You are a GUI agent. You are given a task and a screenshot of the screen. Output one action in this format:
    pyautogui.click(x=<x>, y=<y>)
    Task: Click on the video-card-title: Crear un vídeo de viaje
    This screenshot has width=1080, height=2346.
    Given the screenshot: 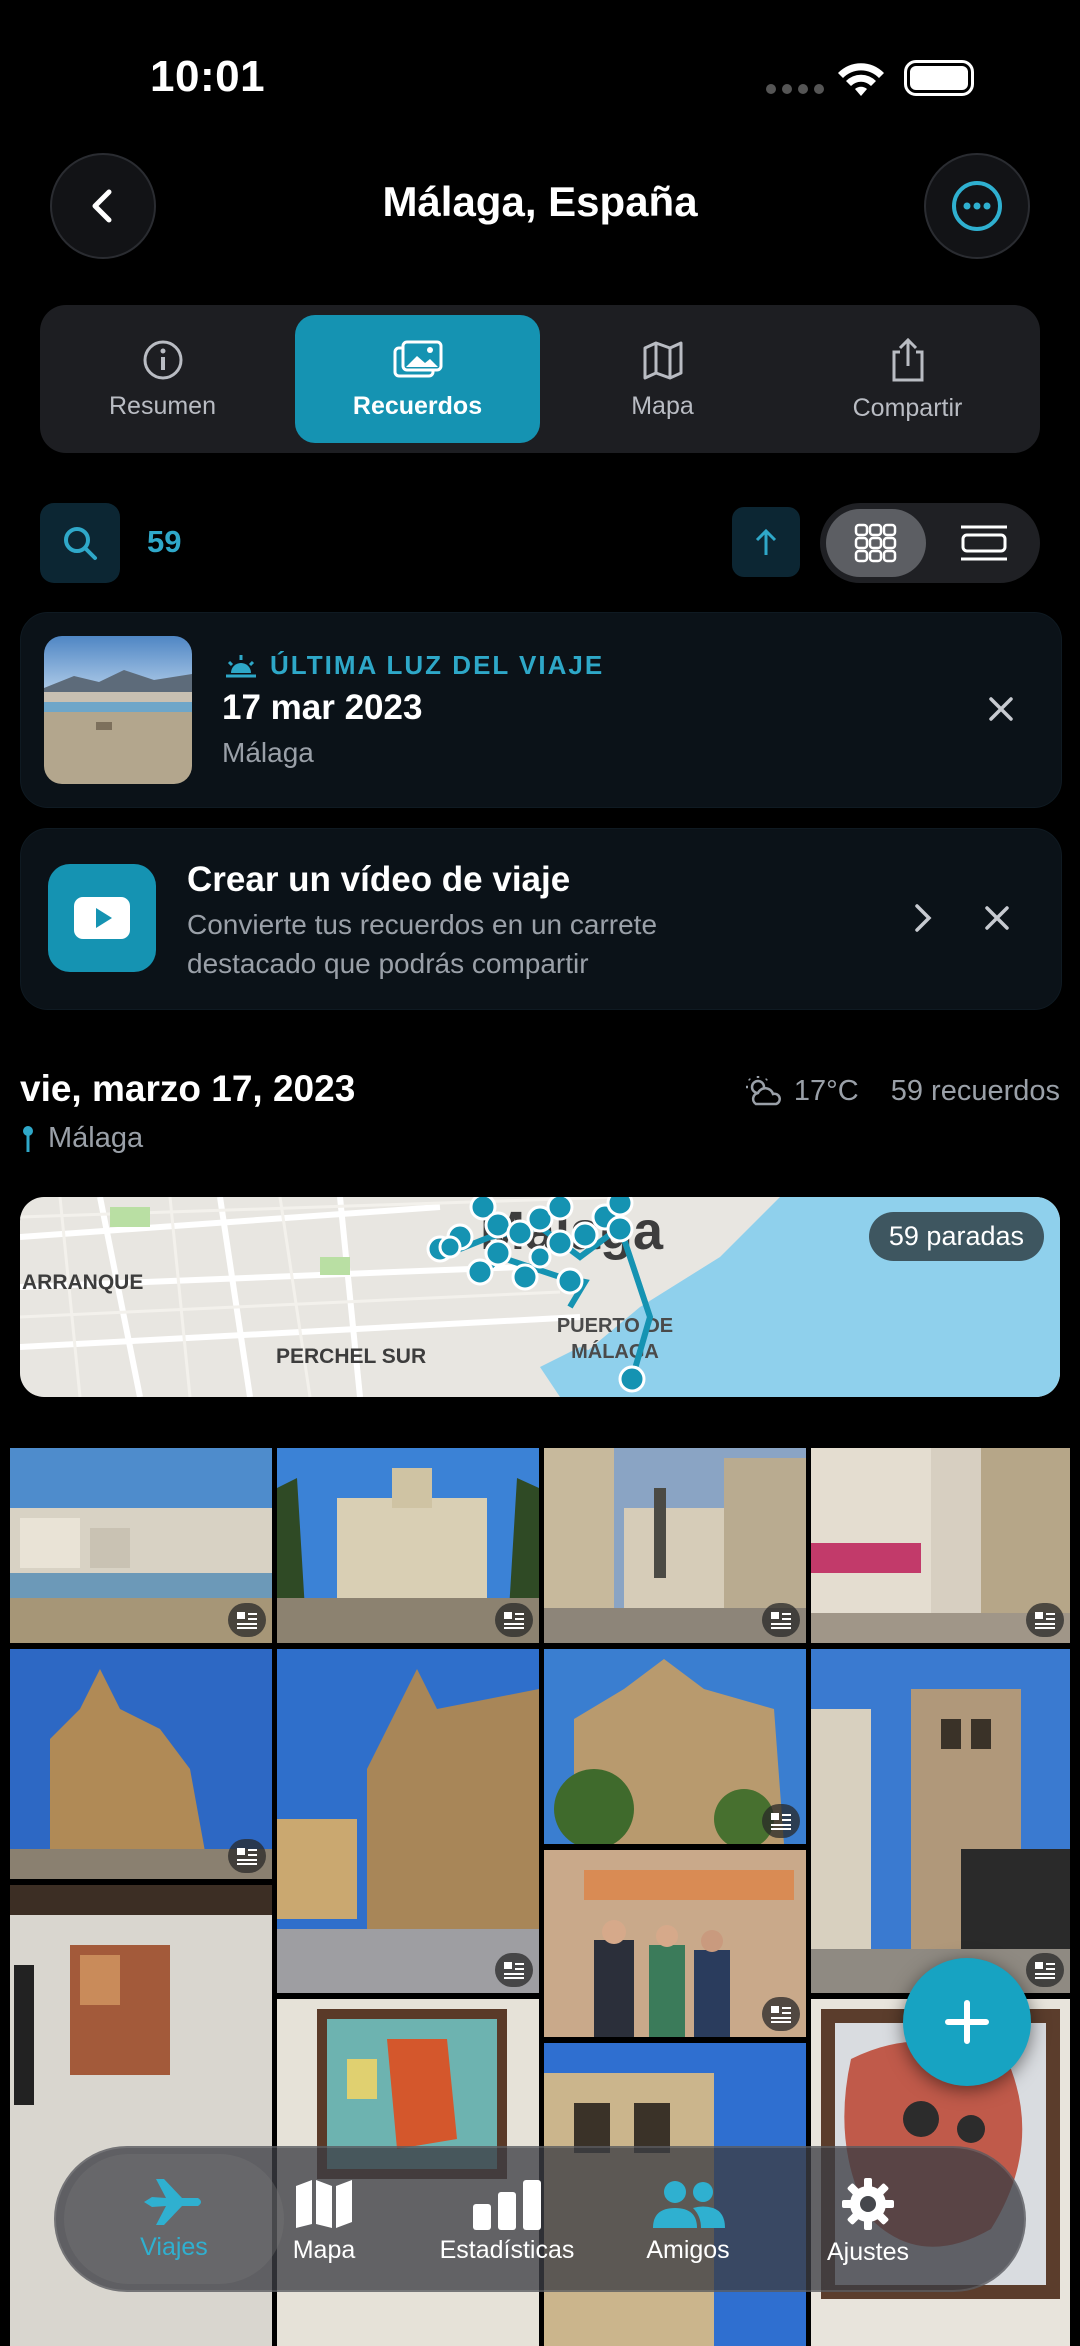 What is the action you would take?
    pyautogui.click(x=379, y=879)
    